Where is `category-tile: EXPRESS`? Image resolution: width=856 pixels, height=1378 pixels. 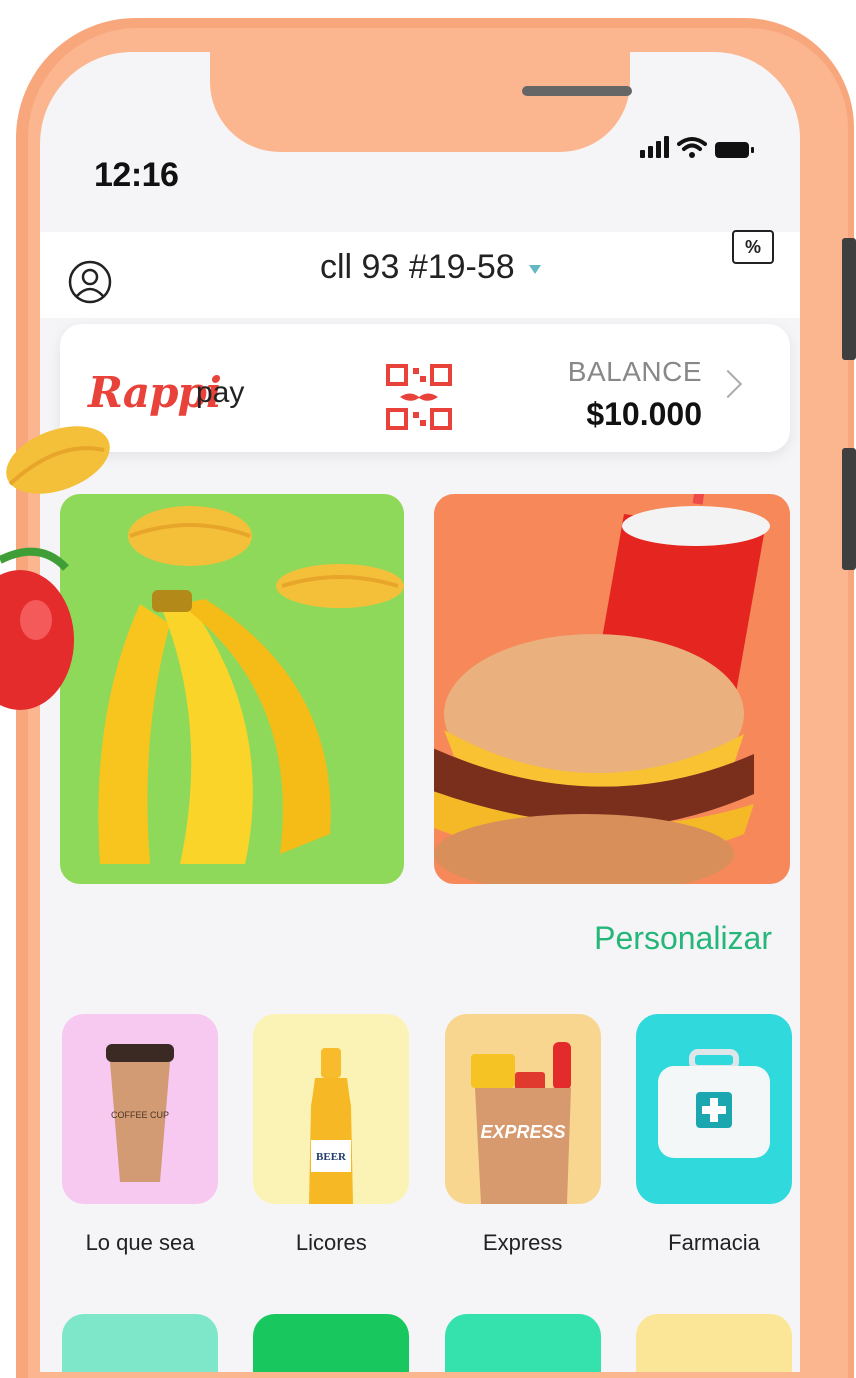
category-tile: EXPRESS is located at coordinates (522, 1109).